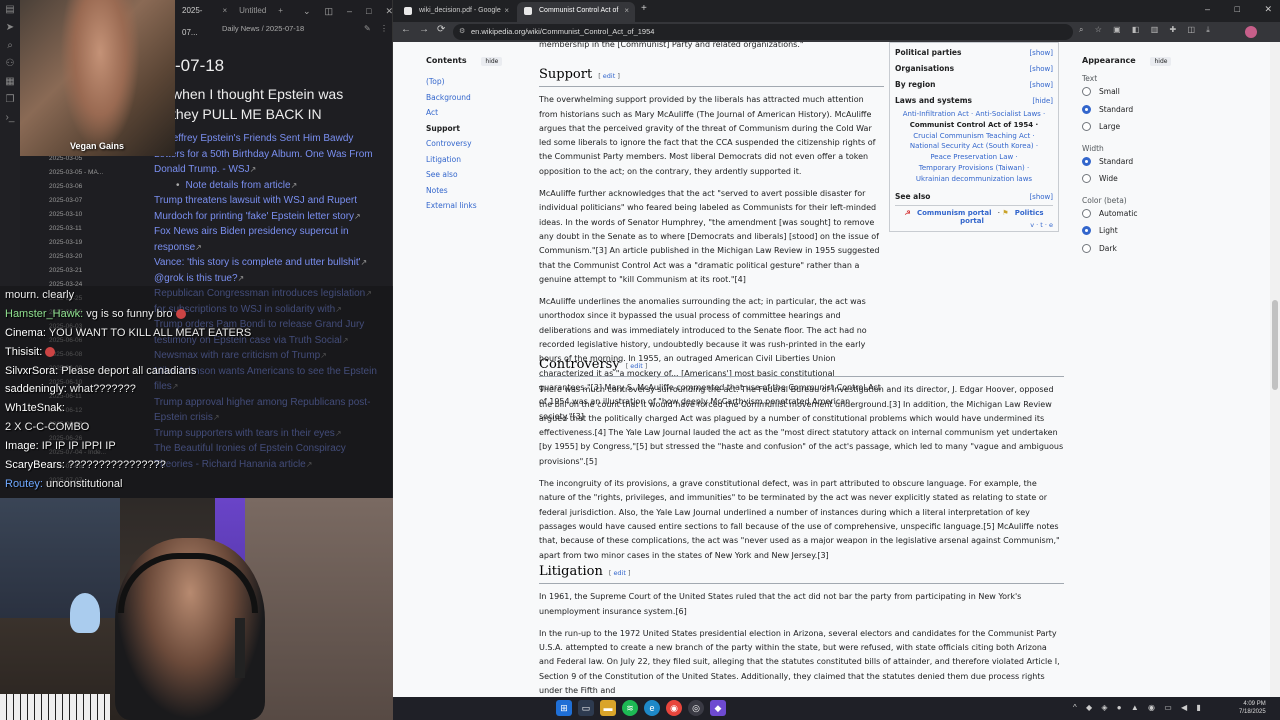 This screenshot has height=720, width=1280. Describe the element at coordinates (974, 146) in the screenshot. I see `infobox-law-link: National Security Act (South Korea) ·` at that location.